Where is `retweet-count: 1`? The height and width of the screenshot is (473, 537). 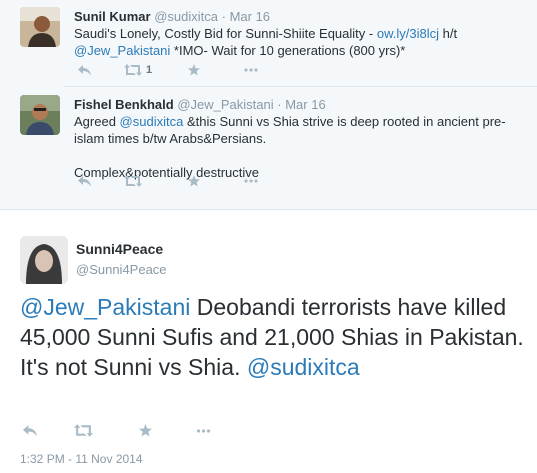
retweet-count: 1 is located at coordinates (149, 70).